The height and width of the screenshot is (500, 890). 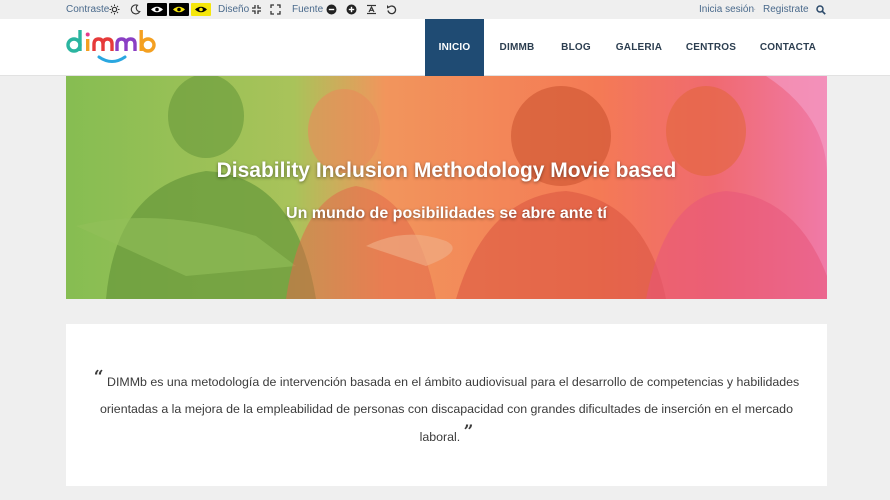 I want to click on register-link: Registrate, so click(x=786, y=9).